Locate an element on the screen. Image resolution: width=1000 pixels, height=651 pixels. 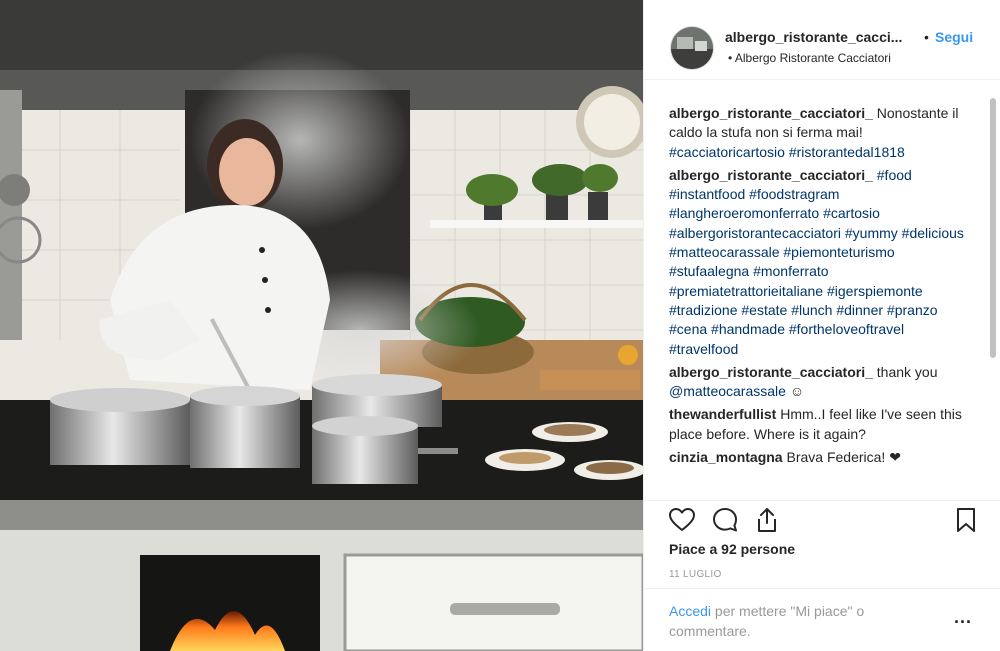
comments-scrollbar is located at coordinates (993, 295).